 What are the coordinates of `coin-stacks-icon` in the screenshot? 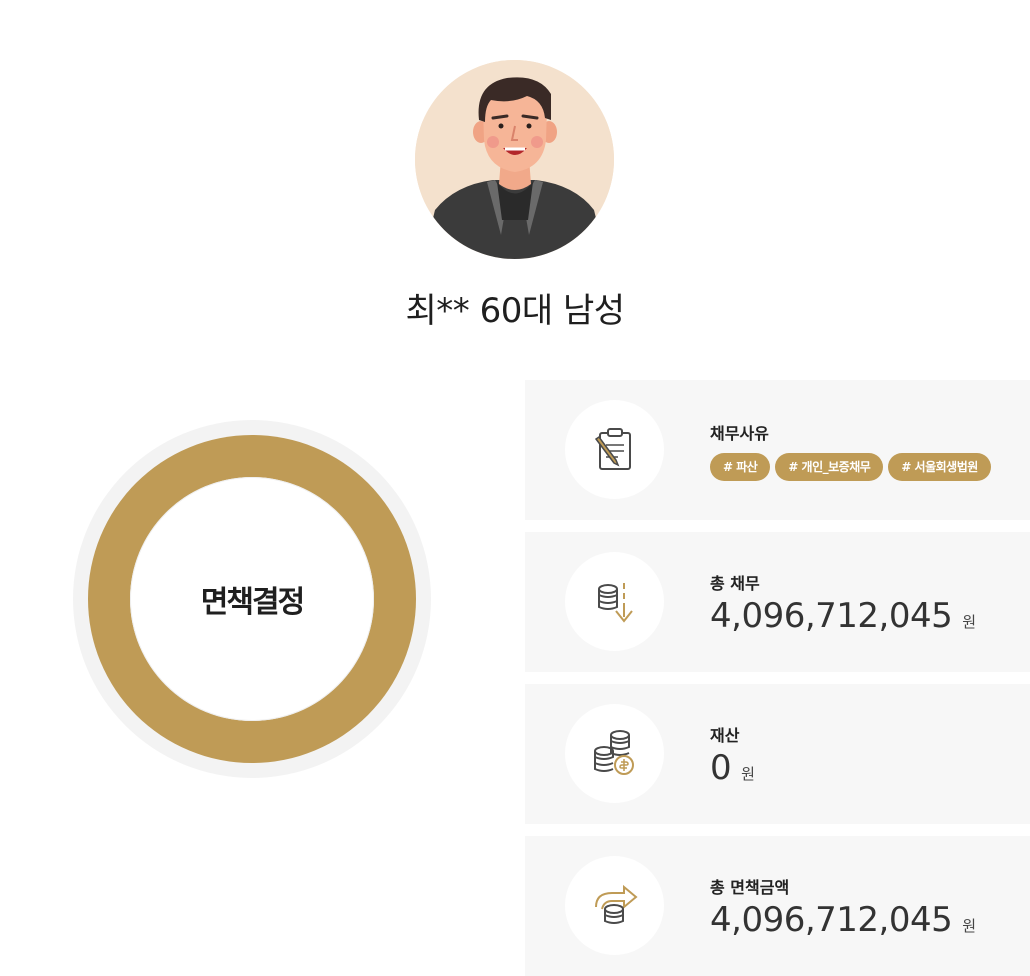 It's located at (614, 753).